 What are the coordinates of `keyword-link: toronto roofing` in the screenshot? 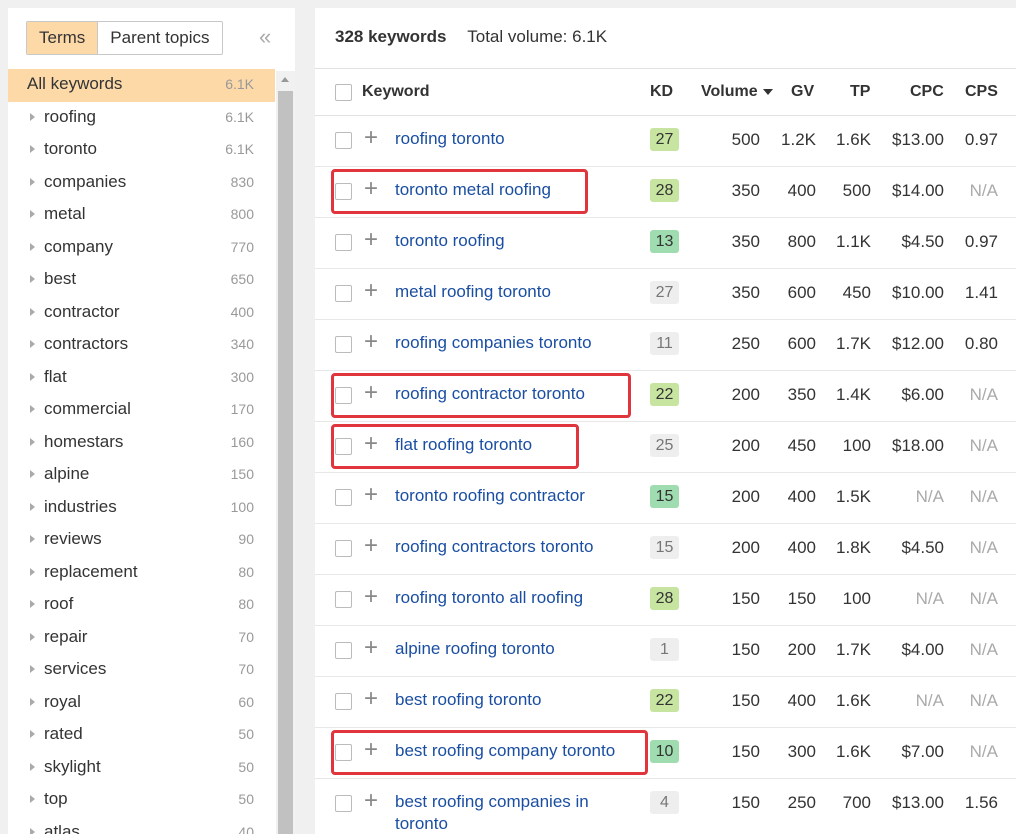 It's located at (450, 241).